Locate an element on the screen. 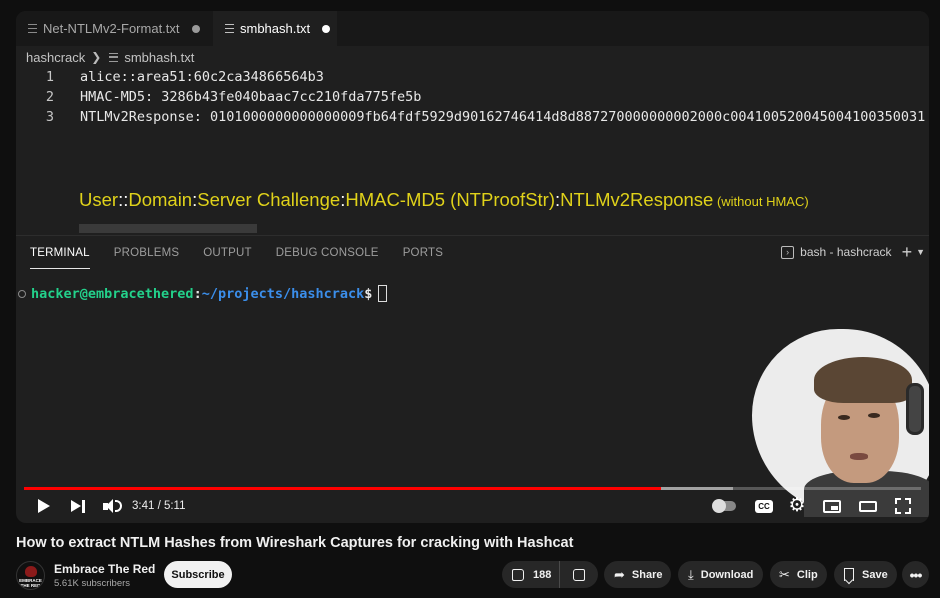 The image size is (940, 598). tab-output: OUTPUT is located at coordinates (227, 256).